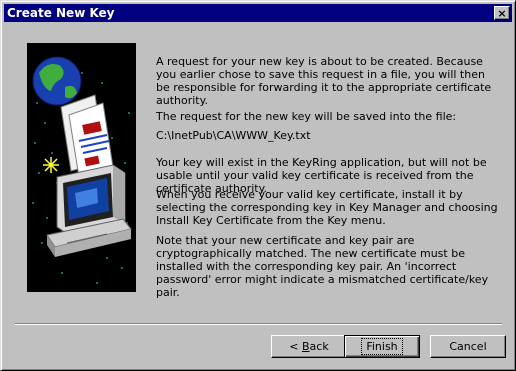  I want to click on cancel-button: Cancel, so click(468, 346).